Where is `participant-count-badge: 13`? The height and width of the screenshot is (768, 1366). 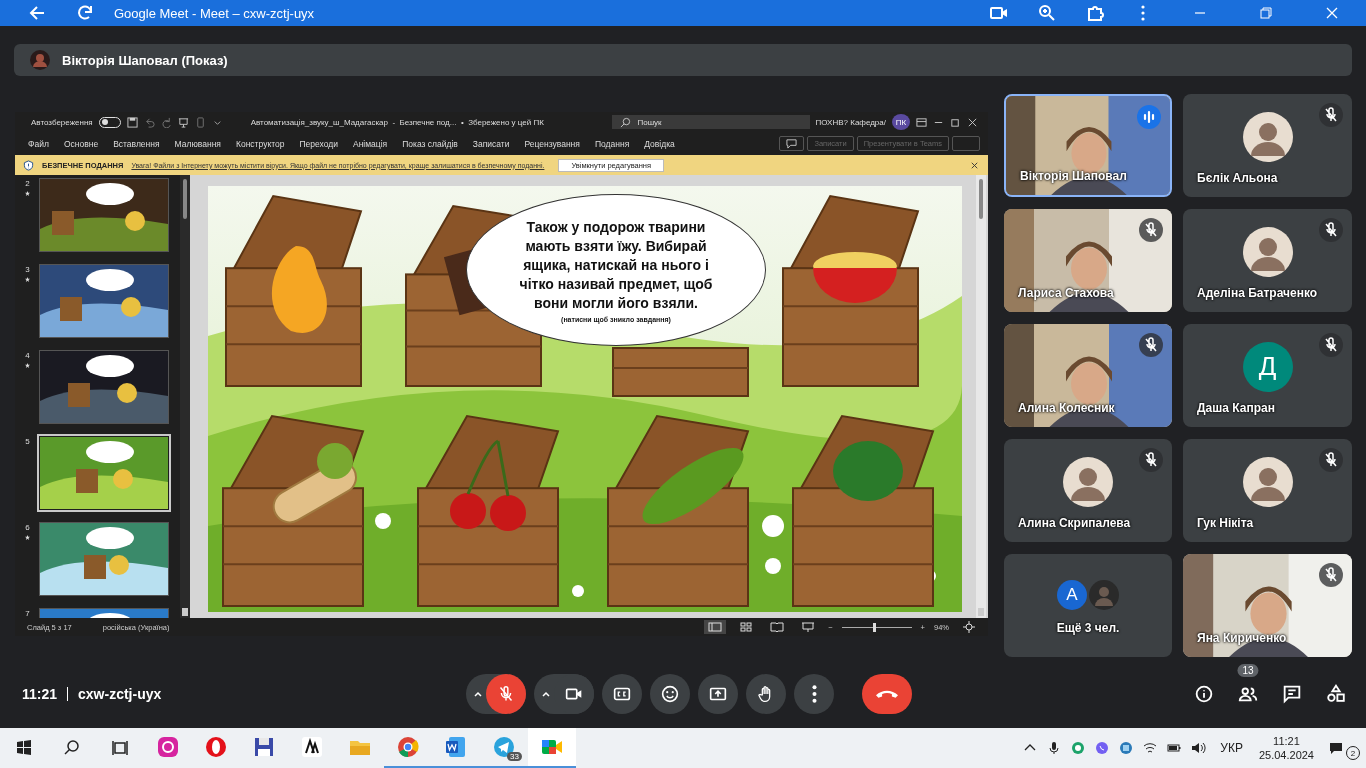 participant-count-badge: 13 is located at coordinates (1248, 670).